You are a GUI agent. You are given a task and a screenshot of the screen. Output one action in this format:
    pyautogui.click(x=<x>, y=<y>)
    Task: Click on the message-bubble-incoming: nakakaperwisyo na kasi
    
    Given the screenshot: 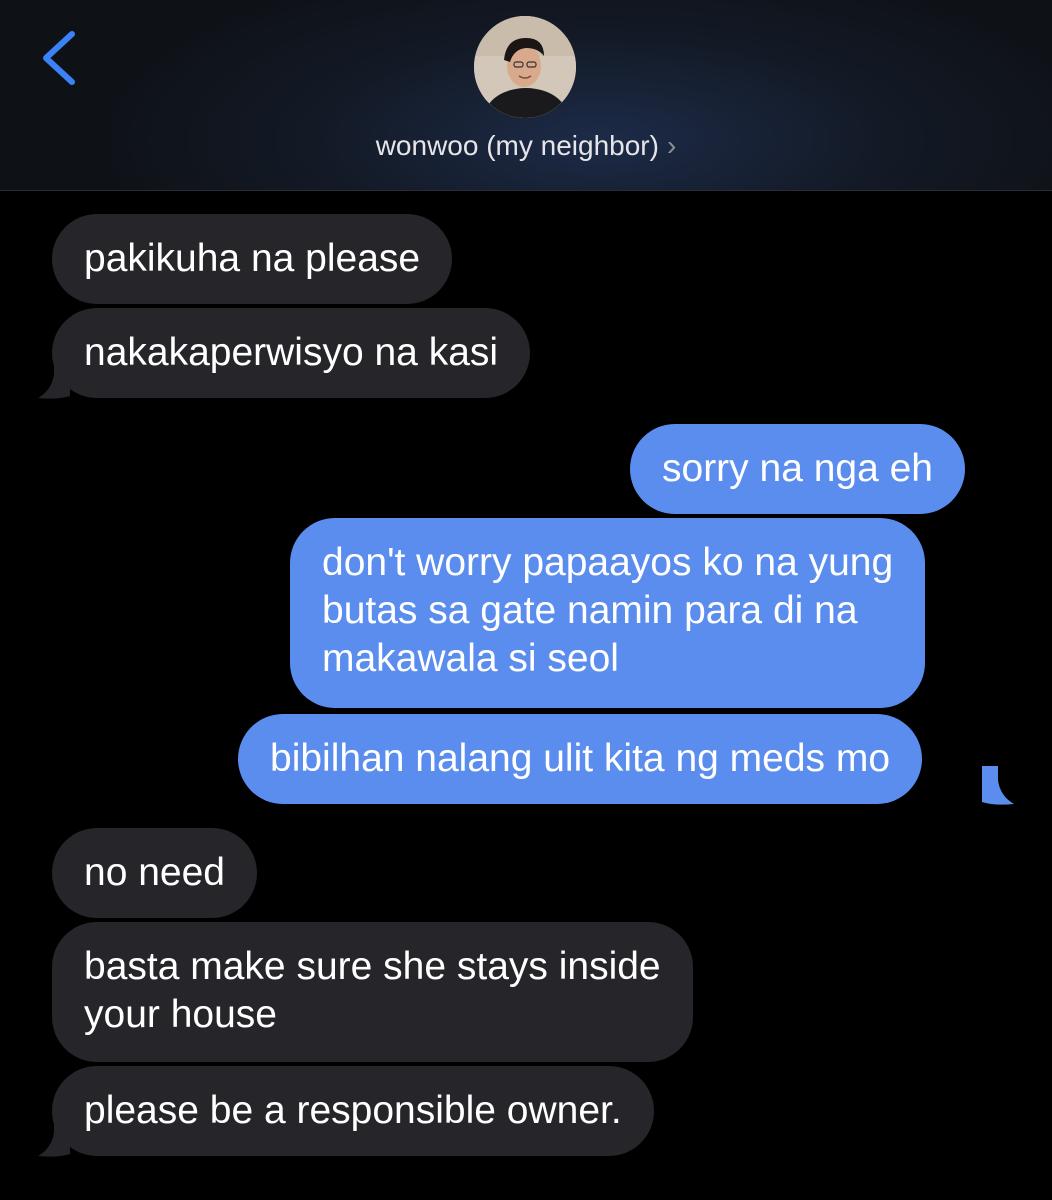 What is the action you would take?
    pyautogui.click(x=291, y=353)
    